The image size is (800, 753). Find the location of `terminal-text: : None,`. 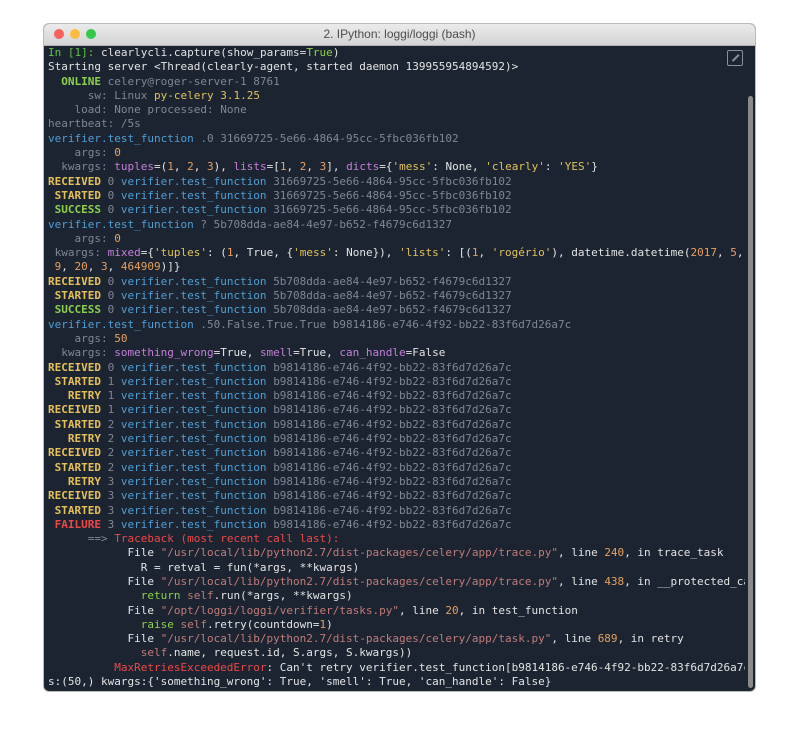

terminal-text: : None, is located at coordinates (459, 167).